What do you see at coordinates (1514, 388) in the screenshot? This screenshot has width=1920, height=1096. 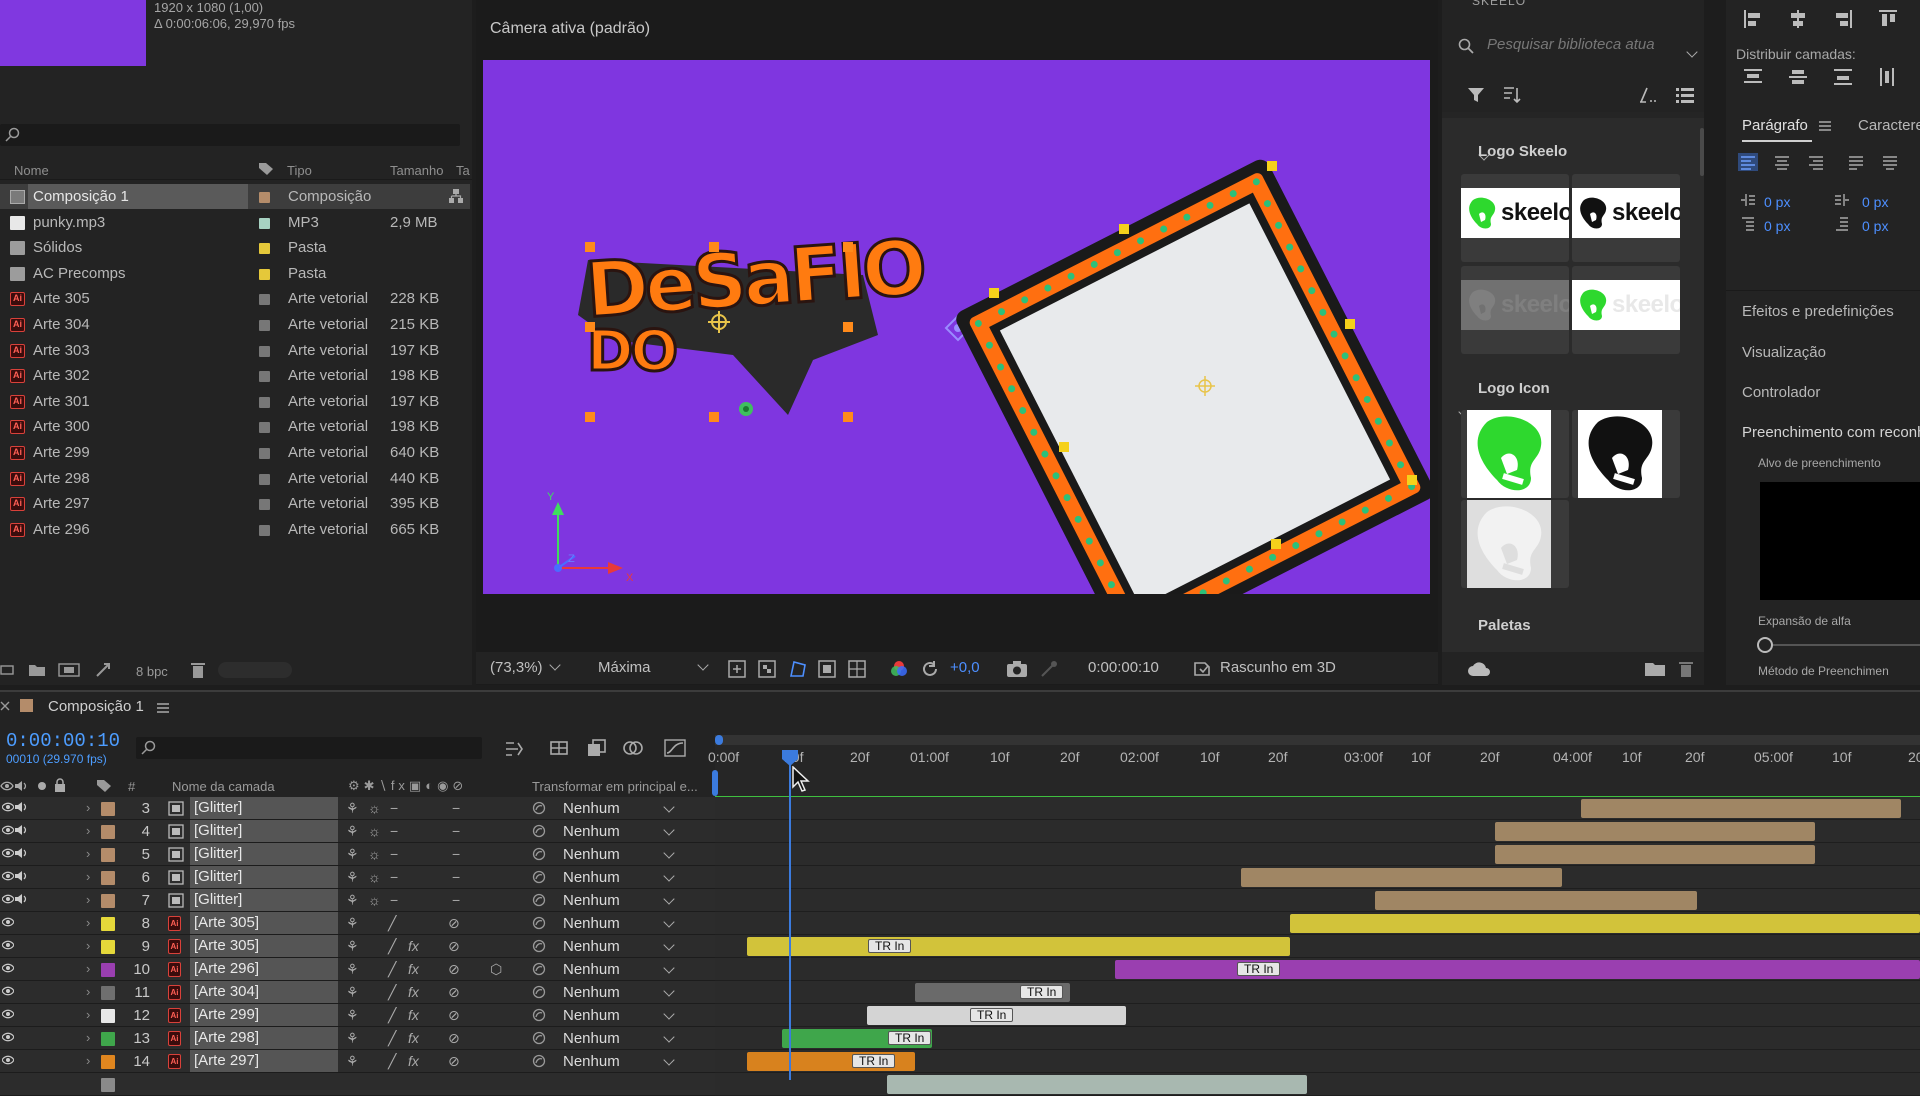 I see `section-logo-icon: Logo Icon` at bounding box center [1514, 388].